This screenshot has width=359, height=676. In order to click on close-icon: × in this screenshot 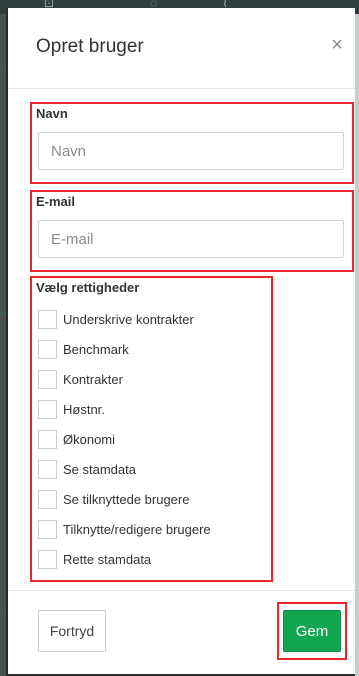, I will do `click(337, 45)`.